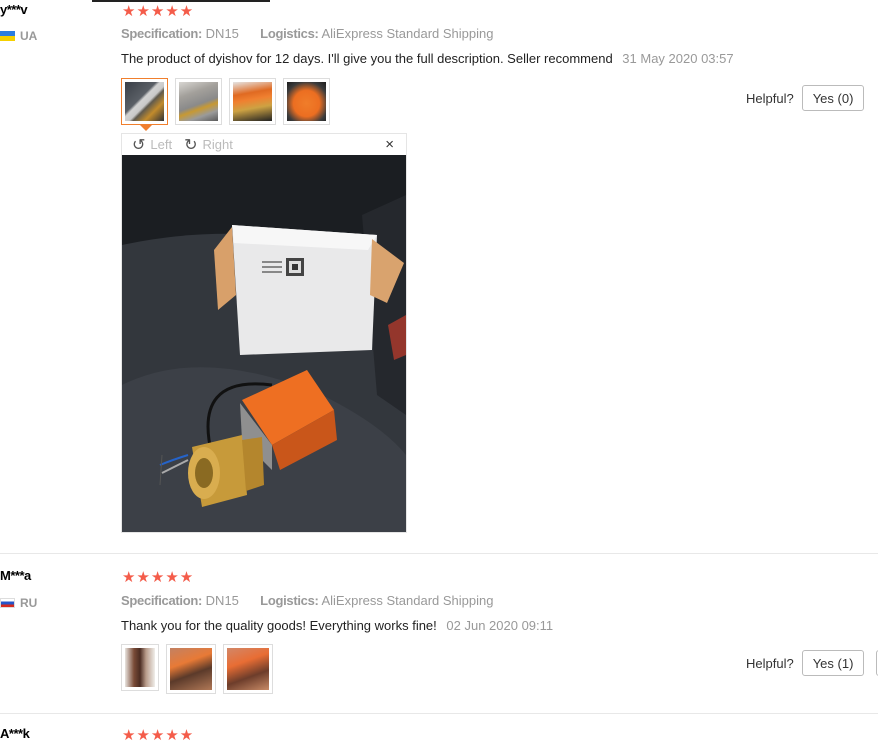 Image resolution: width=878 pixels, height=754 pixels. I want to click on rotate-right-label: Right, so click(218, 144).